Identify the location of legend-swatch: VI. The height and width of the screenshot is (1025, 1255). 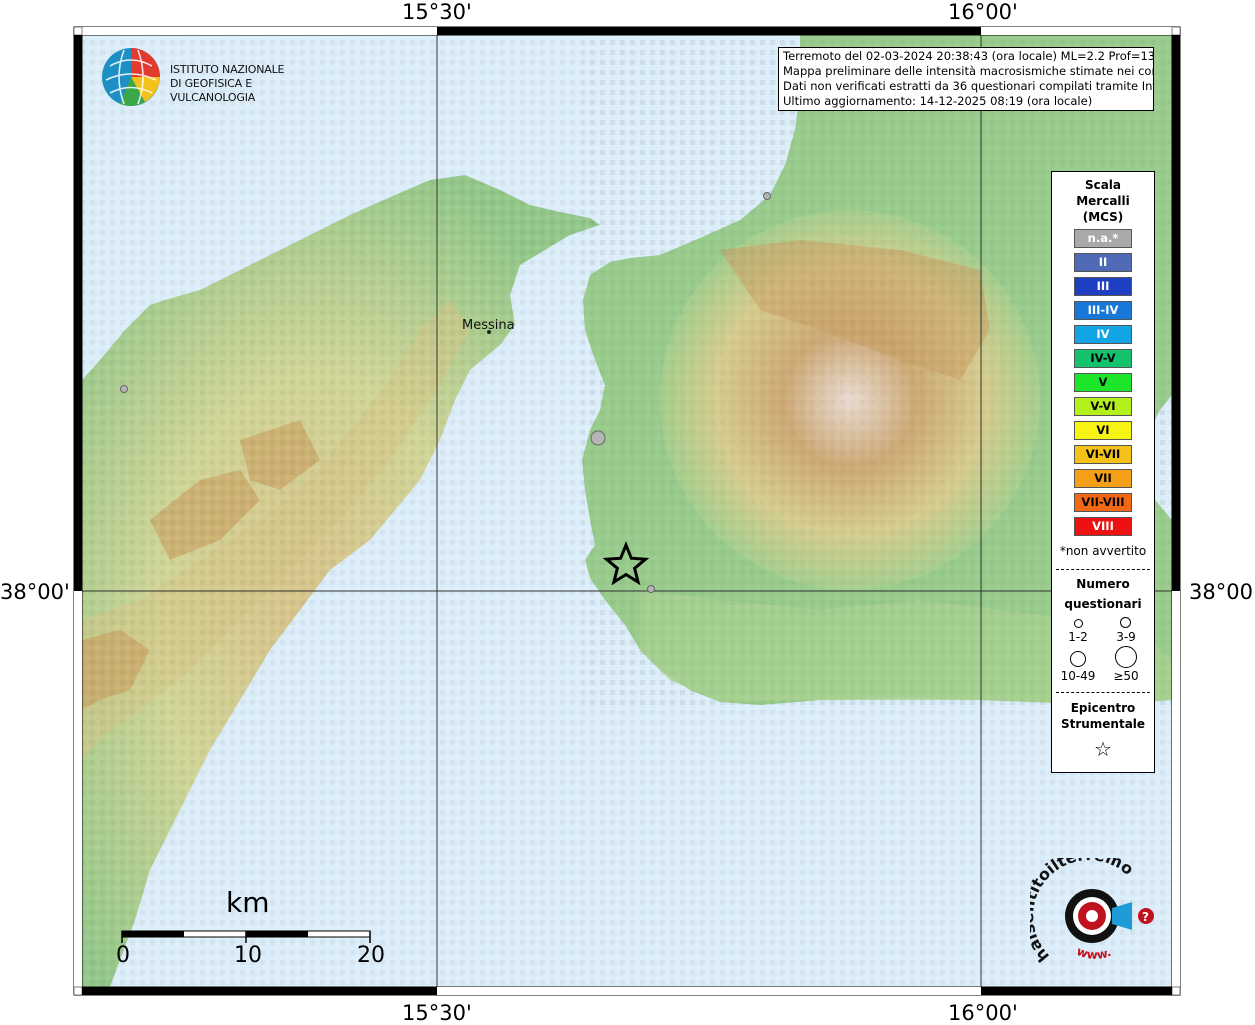
(1103, 430).